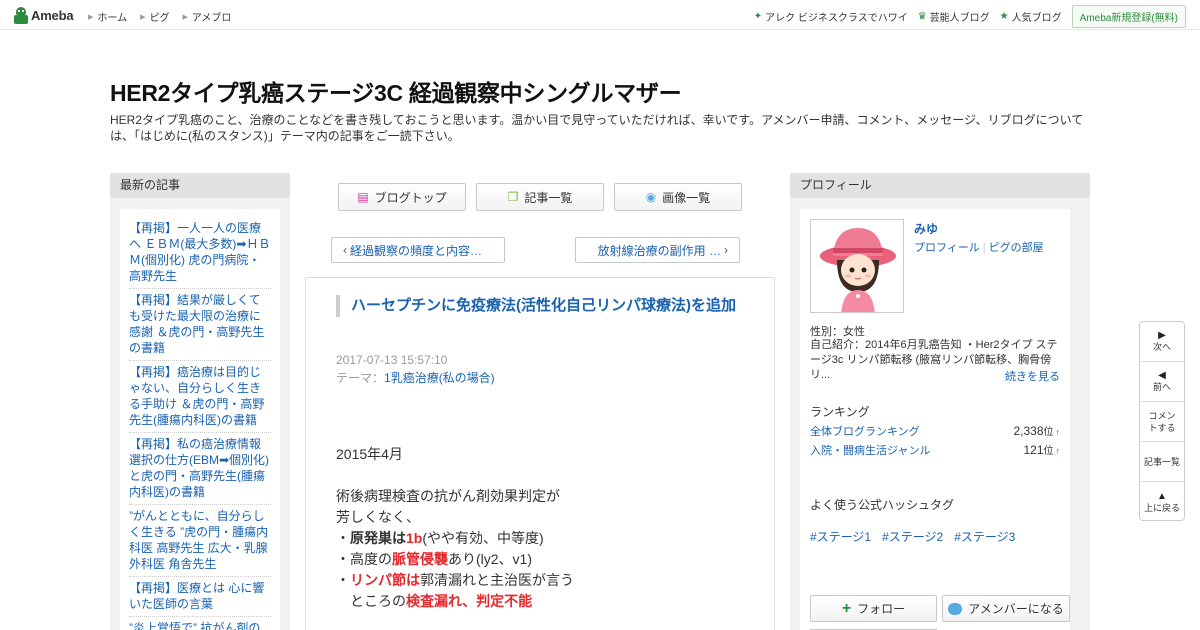  I want to click on side-label: 前へ, so click(1161, 387).